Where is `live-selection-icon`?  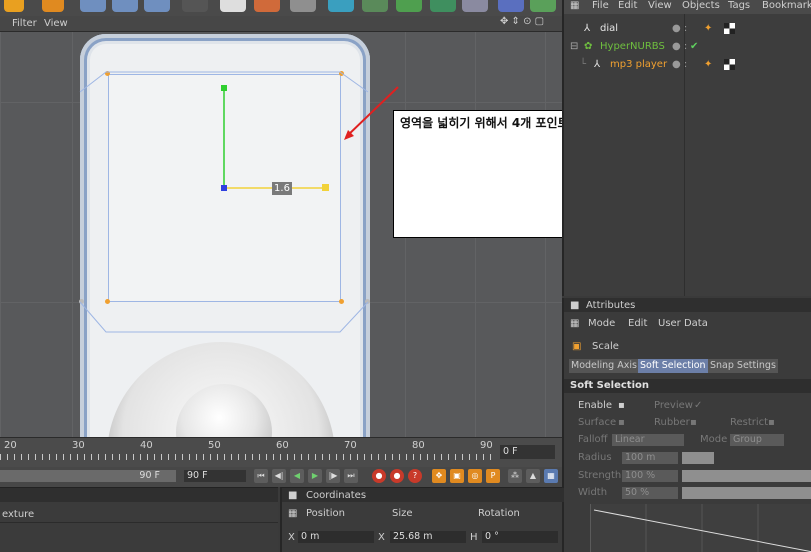
live-selection-icon is located at coordinates (53, 6).